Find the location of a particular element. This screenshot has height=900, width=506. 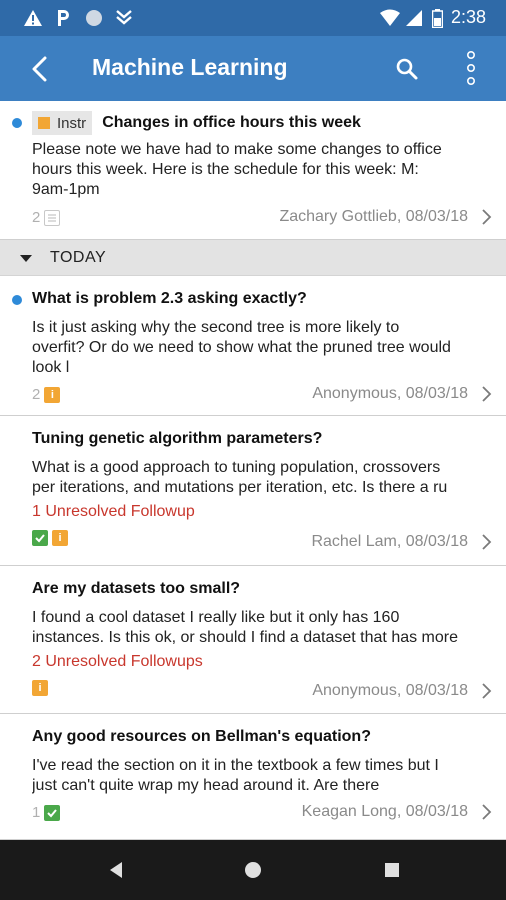

warning-icon is located at coordinates (33, 18).